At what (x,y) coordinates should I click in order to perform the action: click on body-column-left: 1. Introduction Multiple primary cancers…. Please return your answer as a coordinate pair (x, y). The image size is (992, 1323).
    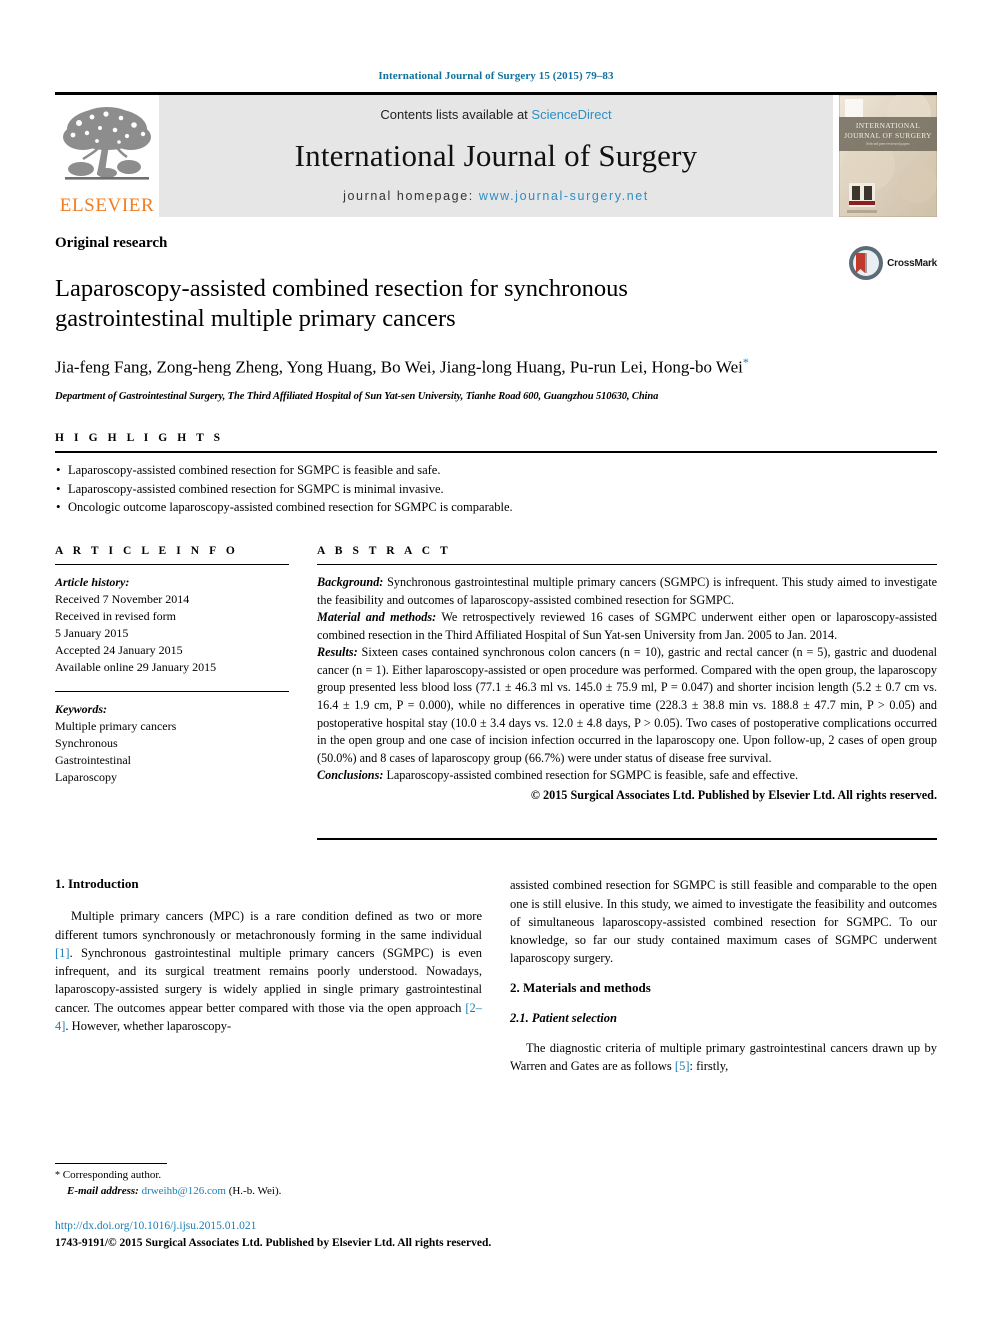
    Looking at the image, I should click on (268, 981).